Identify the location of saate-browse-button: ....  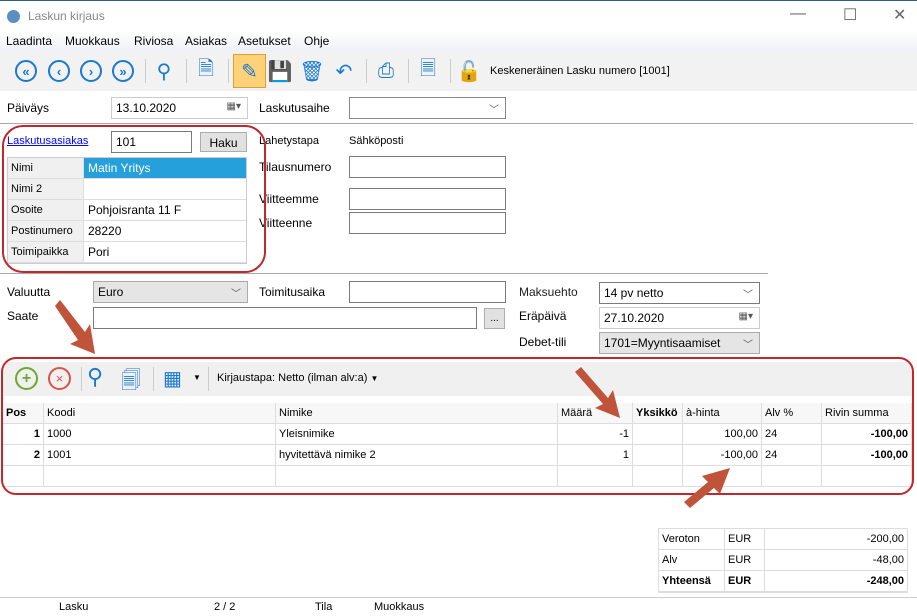
(494, 318).